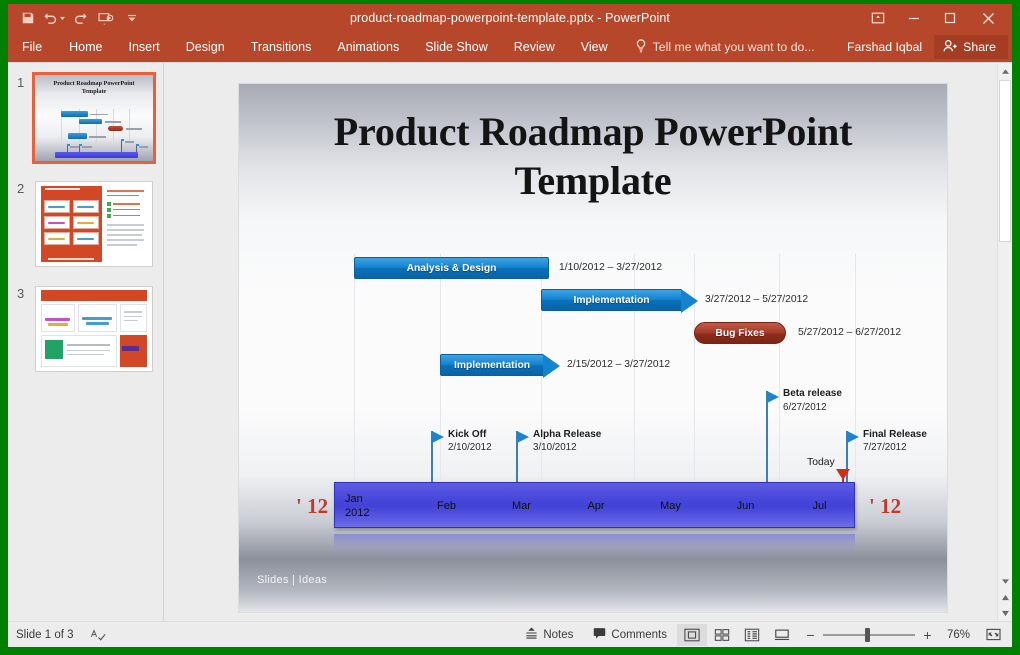 The image size is (1020, 655). Describe the element at coordinates (312, 506) in the screenshot. I see `year-label-left: ' 12` at that location.